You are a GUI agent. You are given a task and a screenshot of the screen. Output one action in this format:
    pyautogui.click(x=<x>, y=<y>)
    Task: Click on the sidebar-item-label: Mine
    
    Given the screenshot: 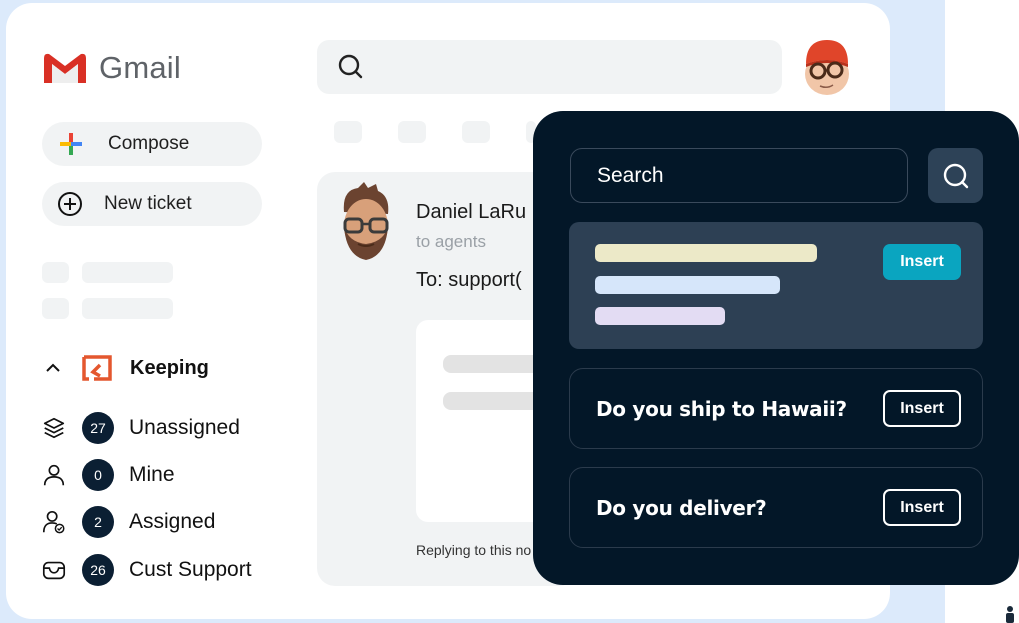 What is the action you would take?
    pyautogui.click(x=152, y=474)
    